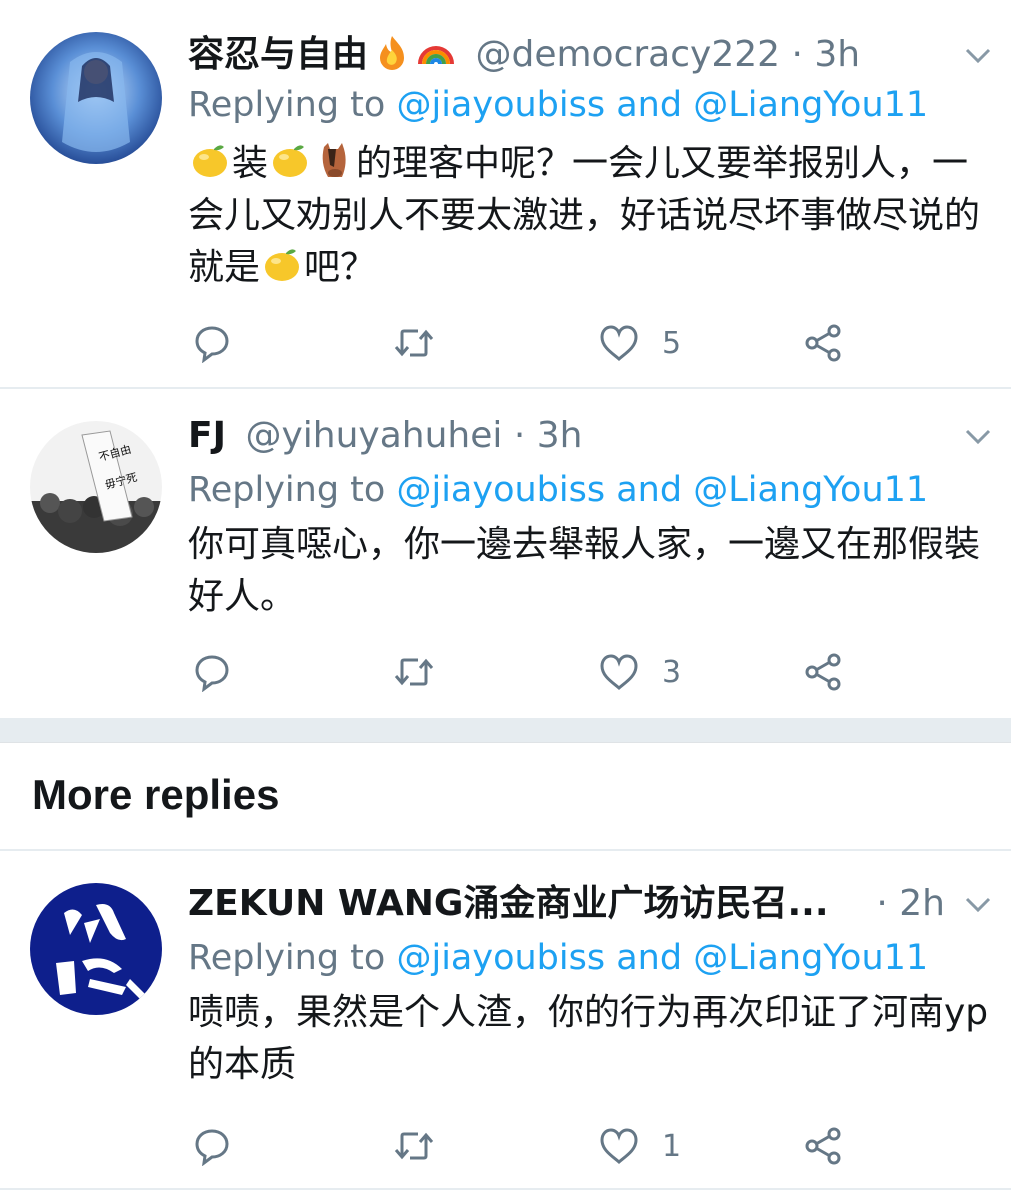  I want to click on tweet-text: 你可真噁心，你一邊去舉報人家，一邊又在那假裝好人。, so click(584, 570).